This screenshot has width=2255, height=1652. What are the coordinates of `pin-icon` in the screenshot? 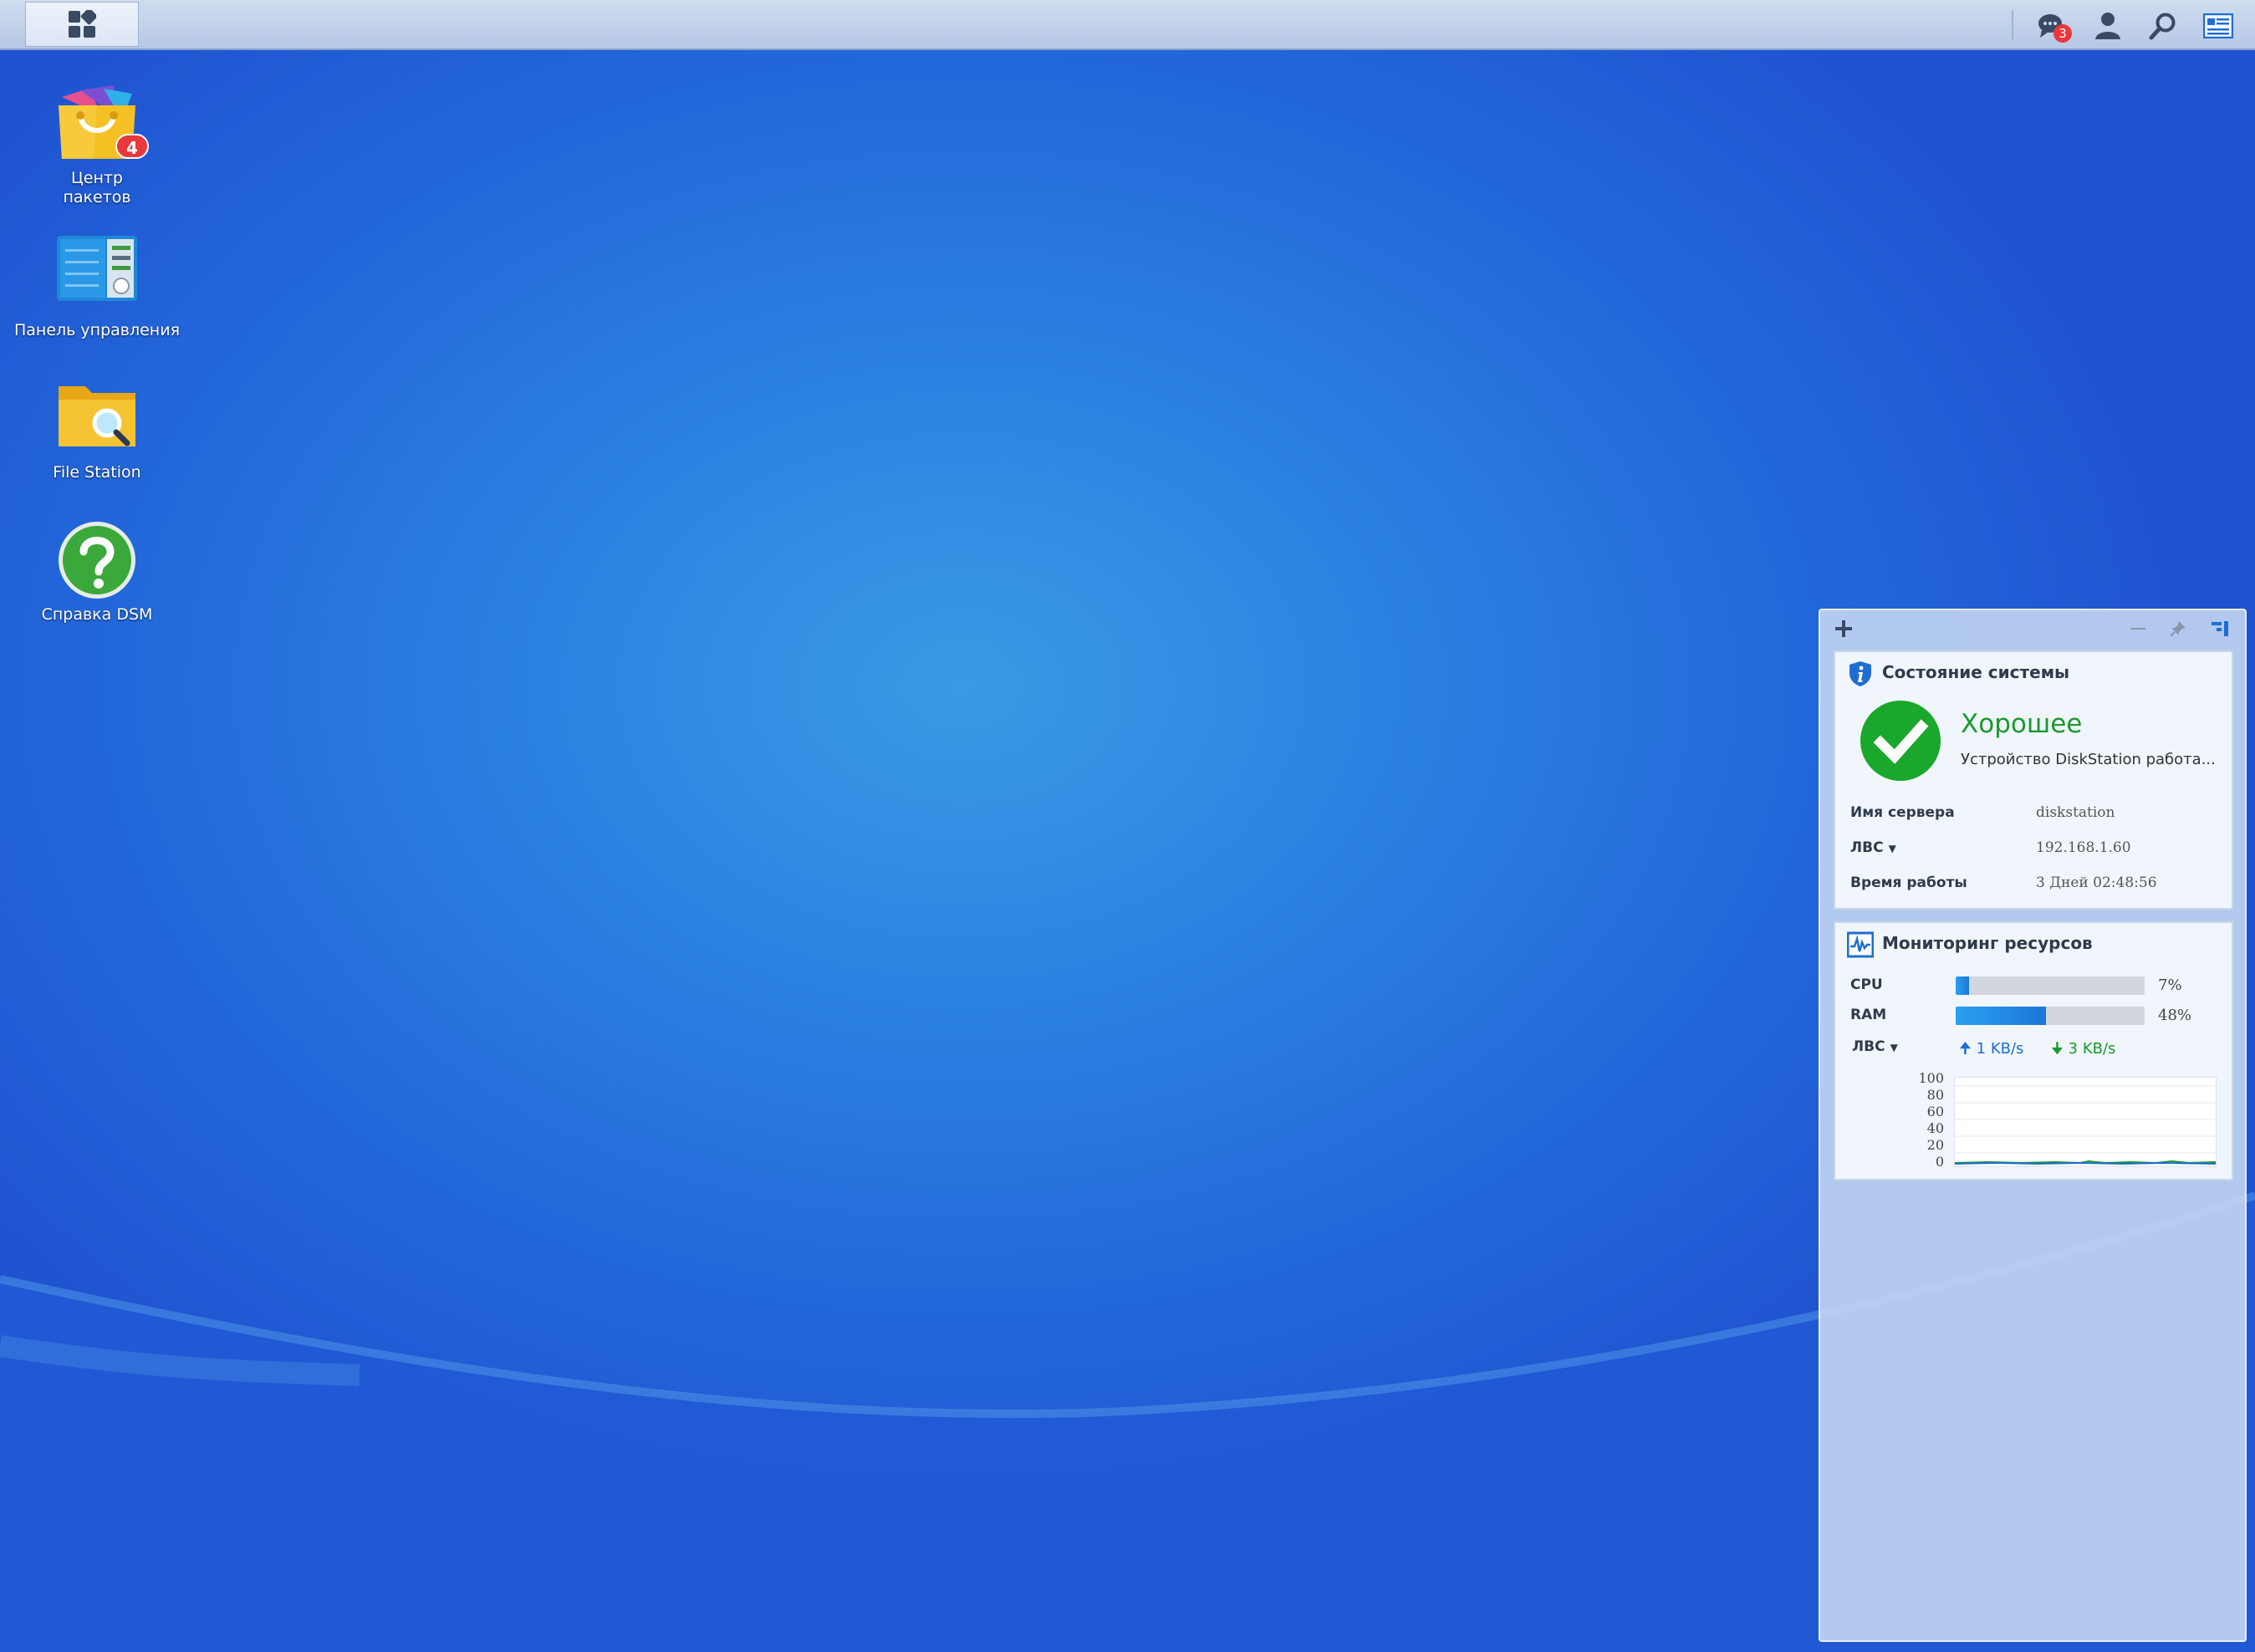 It's located at (2178, 629).